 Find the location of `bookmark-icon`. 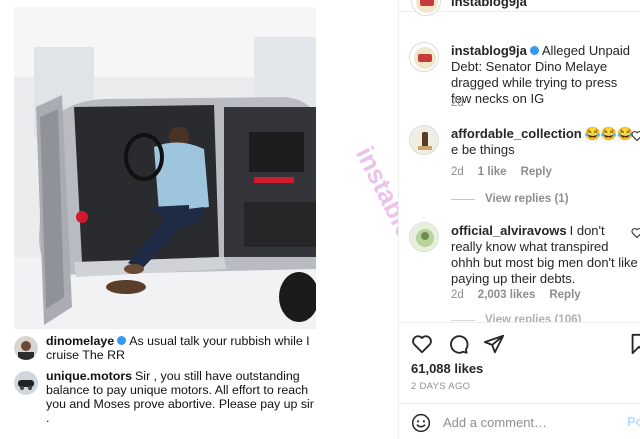

bookmark-icon is located at coordinates (634, 344).